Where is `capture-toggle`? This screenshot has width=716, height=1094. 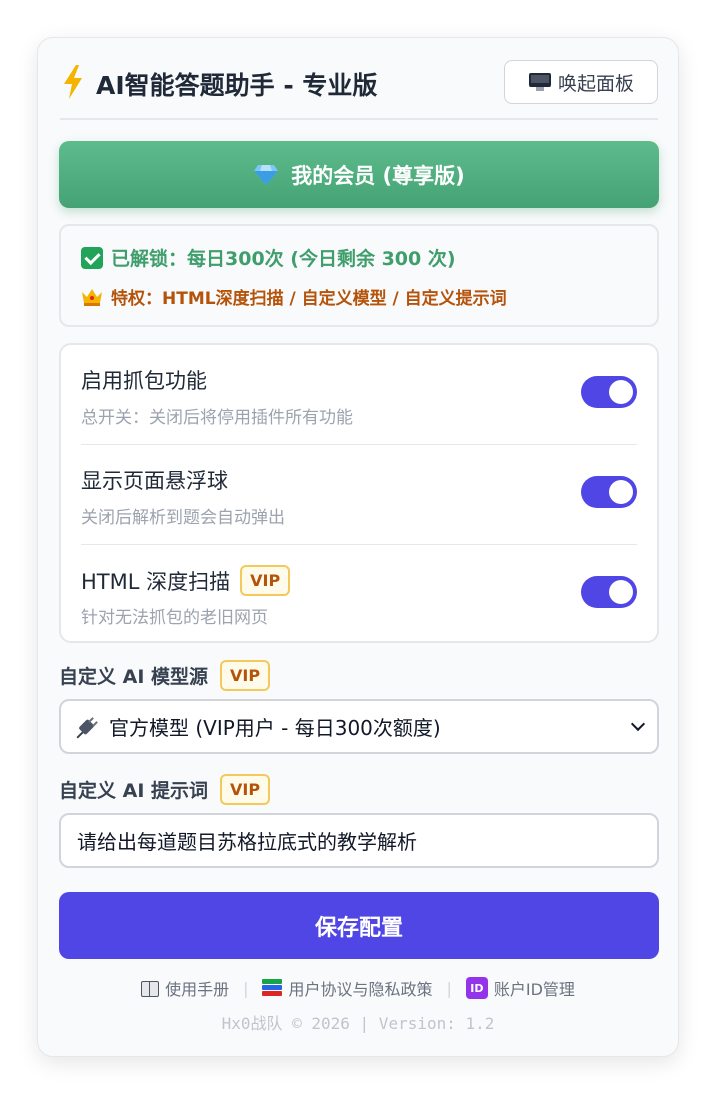 capture-toggle is located at coordinates (609, 392).